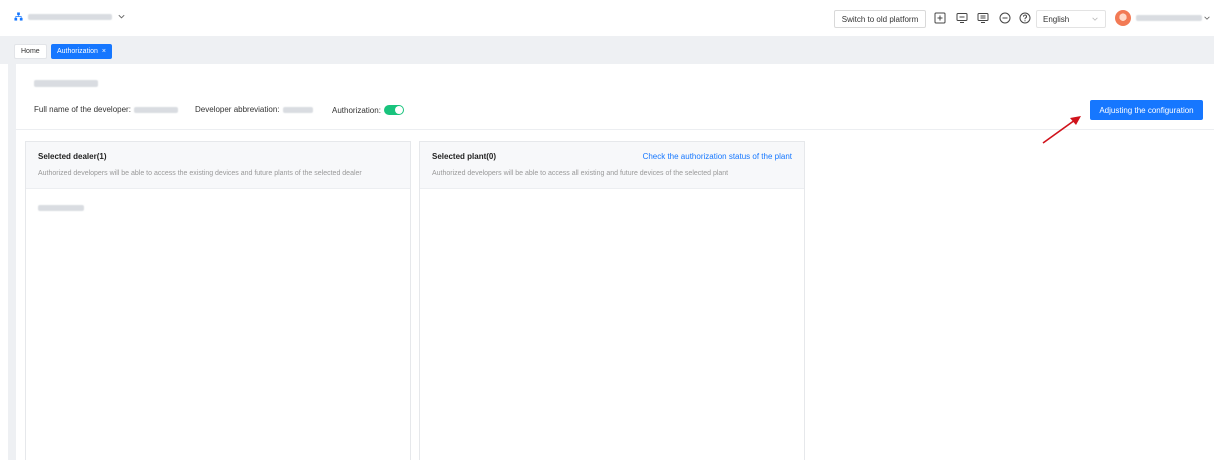 The image size is (1214, 460). I want to click on adjust-configuration-button: Adjusting the configuration, so click(1146, 110).